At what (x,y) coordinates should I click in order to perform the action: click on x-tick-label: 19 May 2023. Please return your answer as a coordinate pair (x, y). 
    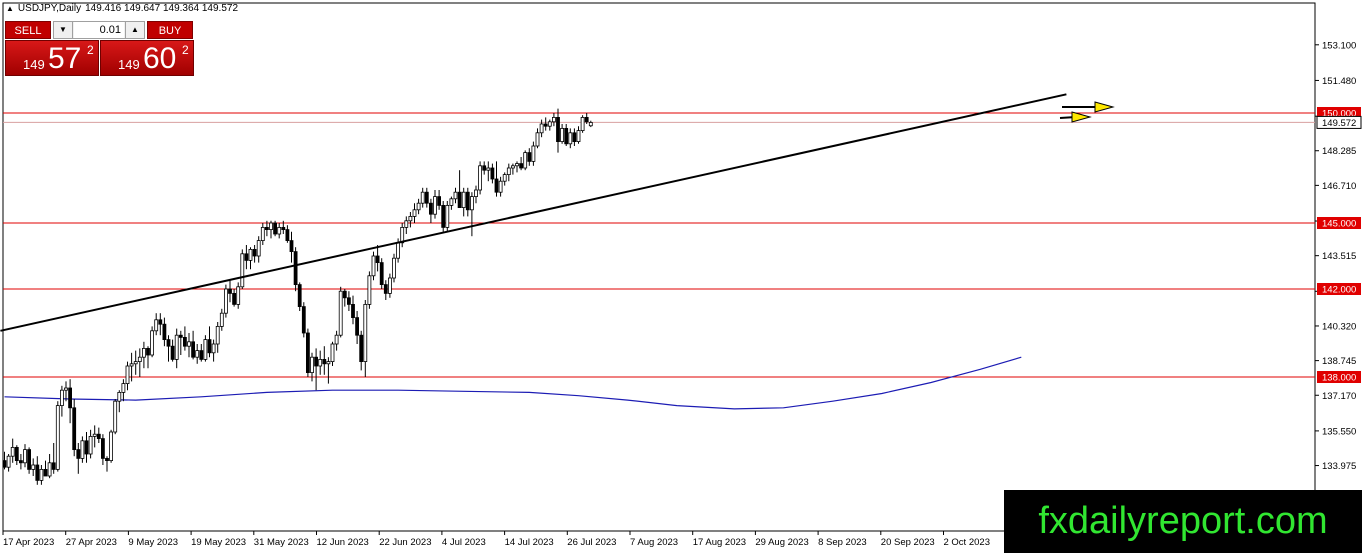
    Looking at the image, I should click on (218, 542).